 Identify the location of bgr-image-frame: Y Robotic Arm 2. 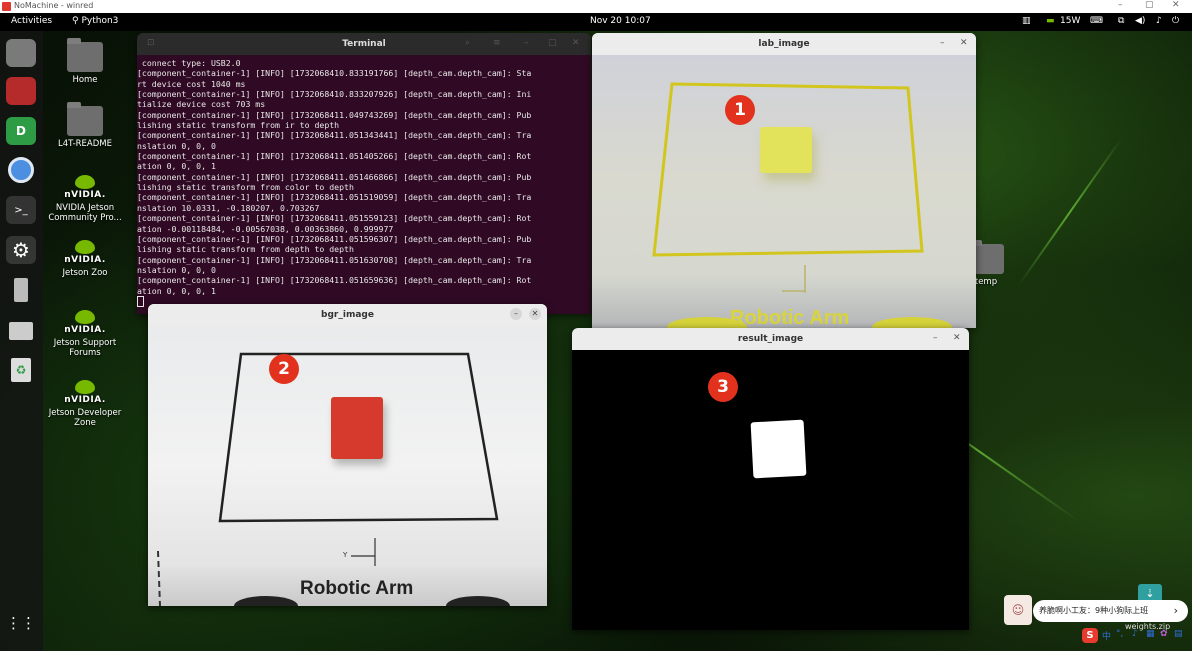
(347, 466).